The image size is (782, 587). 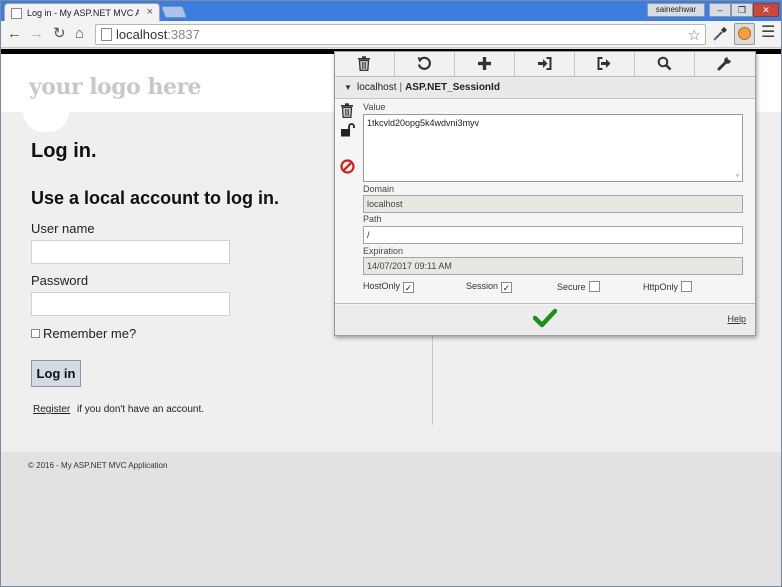 What do you see at coordinates (59, 34) in the screenshot?
I see `reload-icon: ↻` at bounding box center [59, 34].